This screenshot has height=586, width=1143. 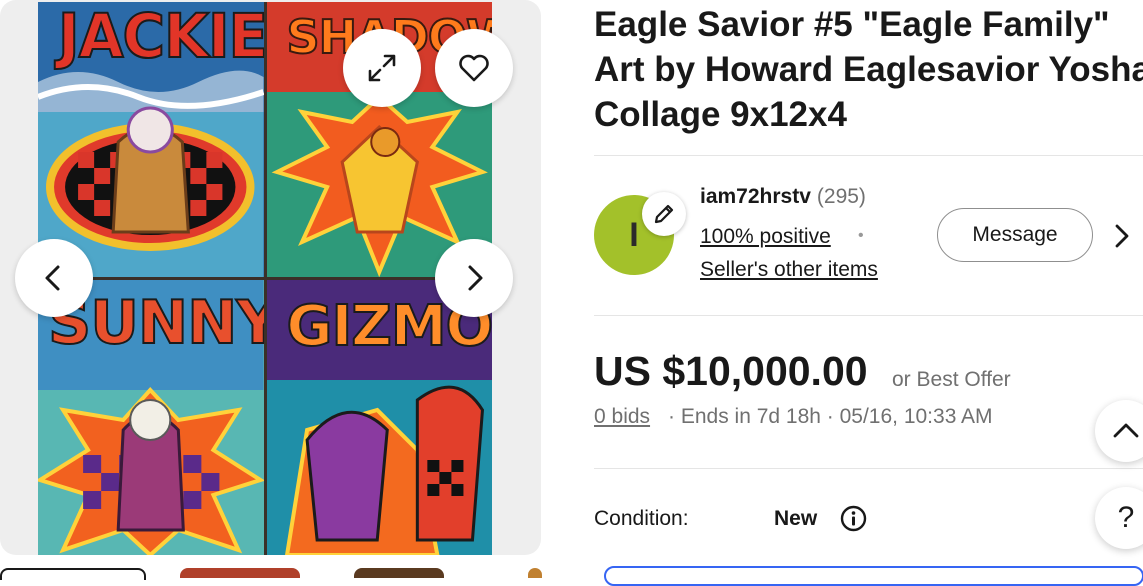 I want to click on message-seller-button: Message, so click(x=1015, y=235).